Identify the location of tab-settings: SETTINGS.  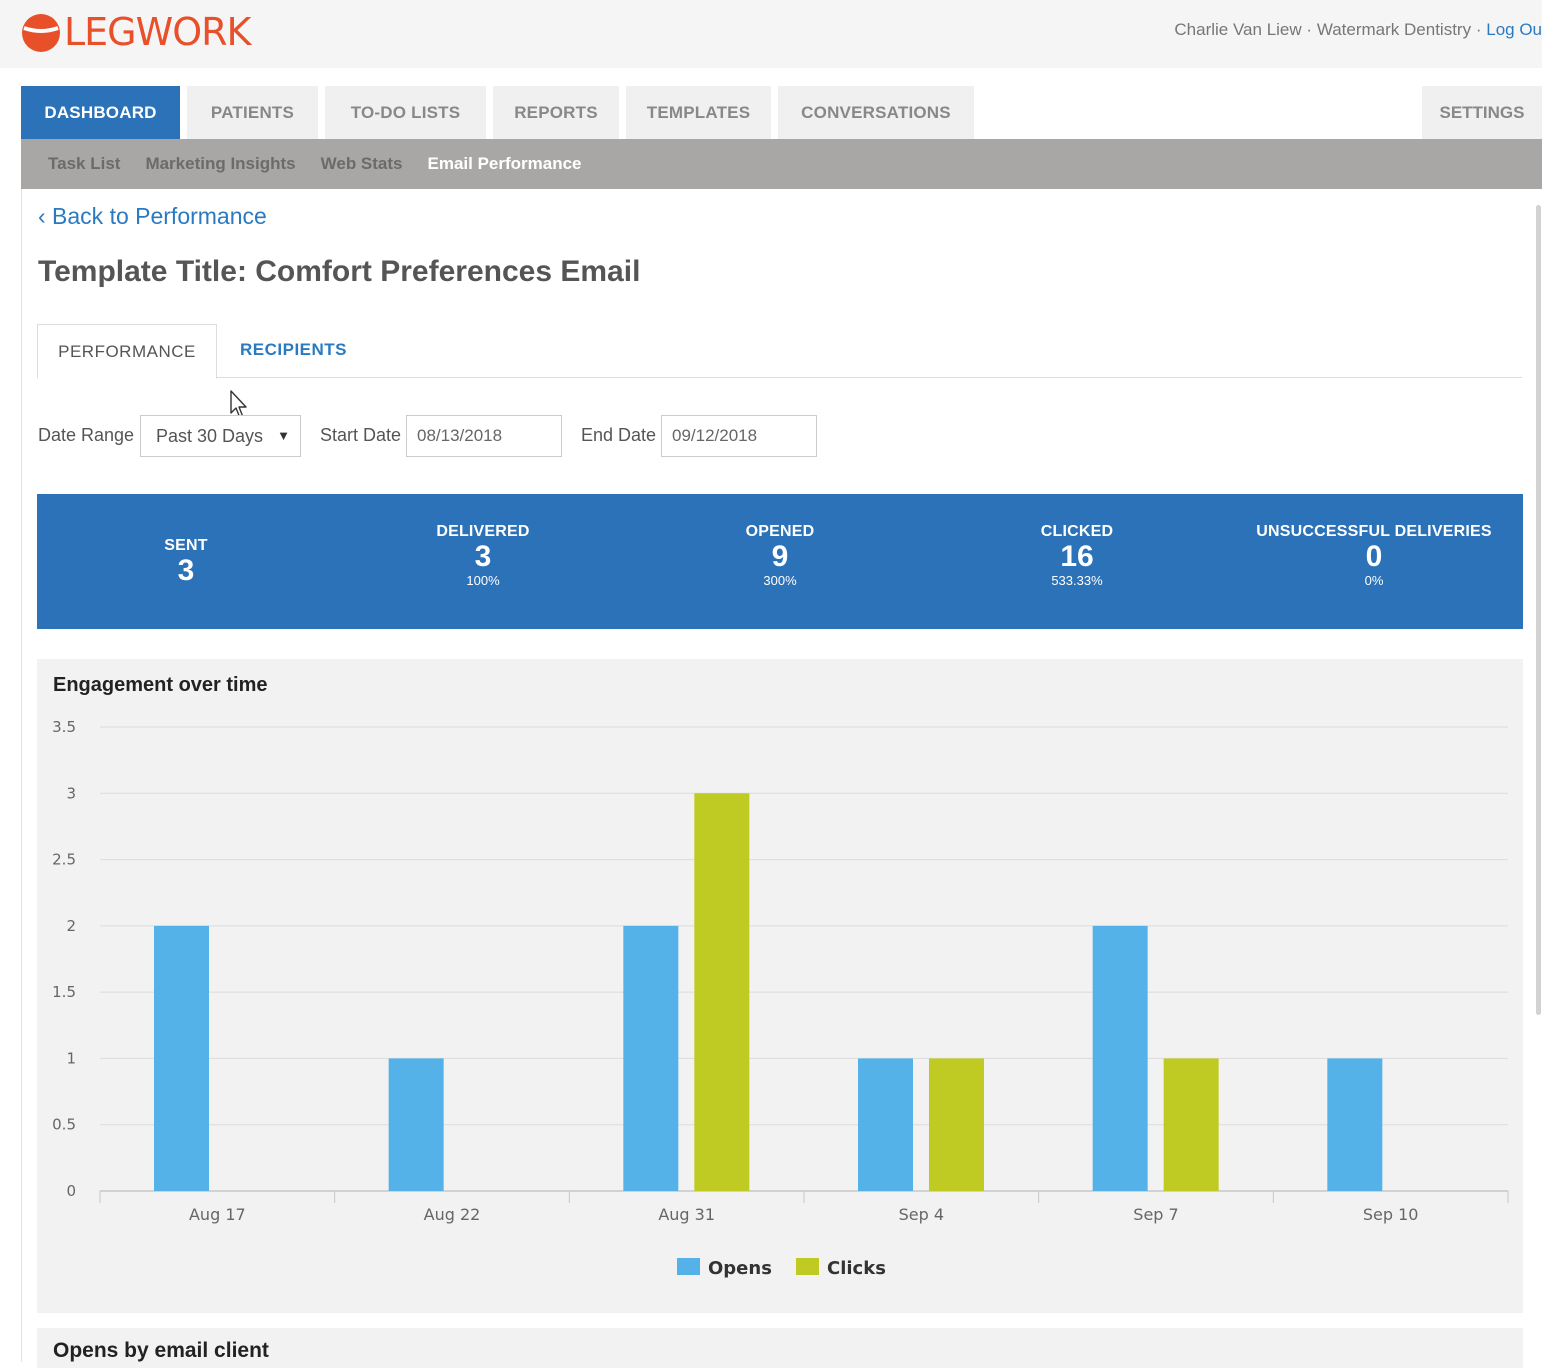
(1482, 112).